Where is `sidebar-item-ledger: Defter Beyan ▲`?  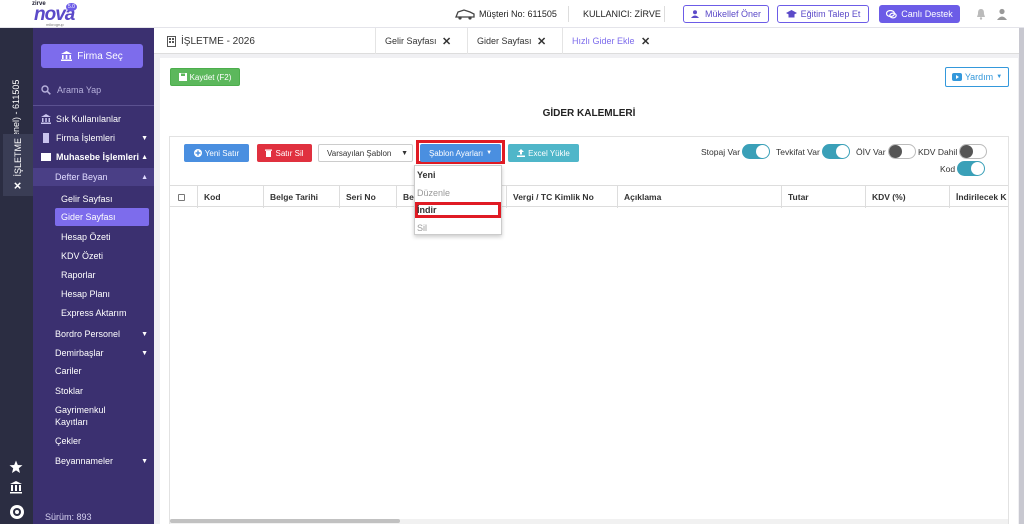 sidebar-item-ledger: Defter Beyan ▲ is located at coordinates (93, 177).